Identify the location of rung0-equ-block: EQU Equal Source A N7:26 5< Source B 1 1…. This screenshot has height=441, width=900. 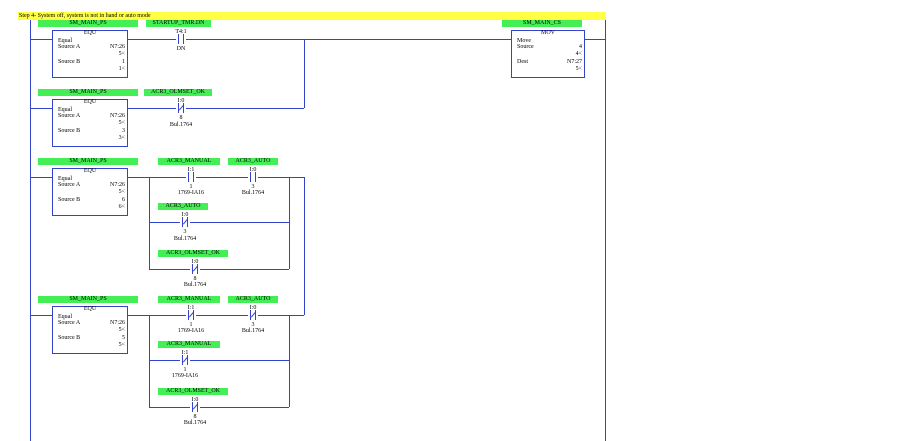
(90, 54).